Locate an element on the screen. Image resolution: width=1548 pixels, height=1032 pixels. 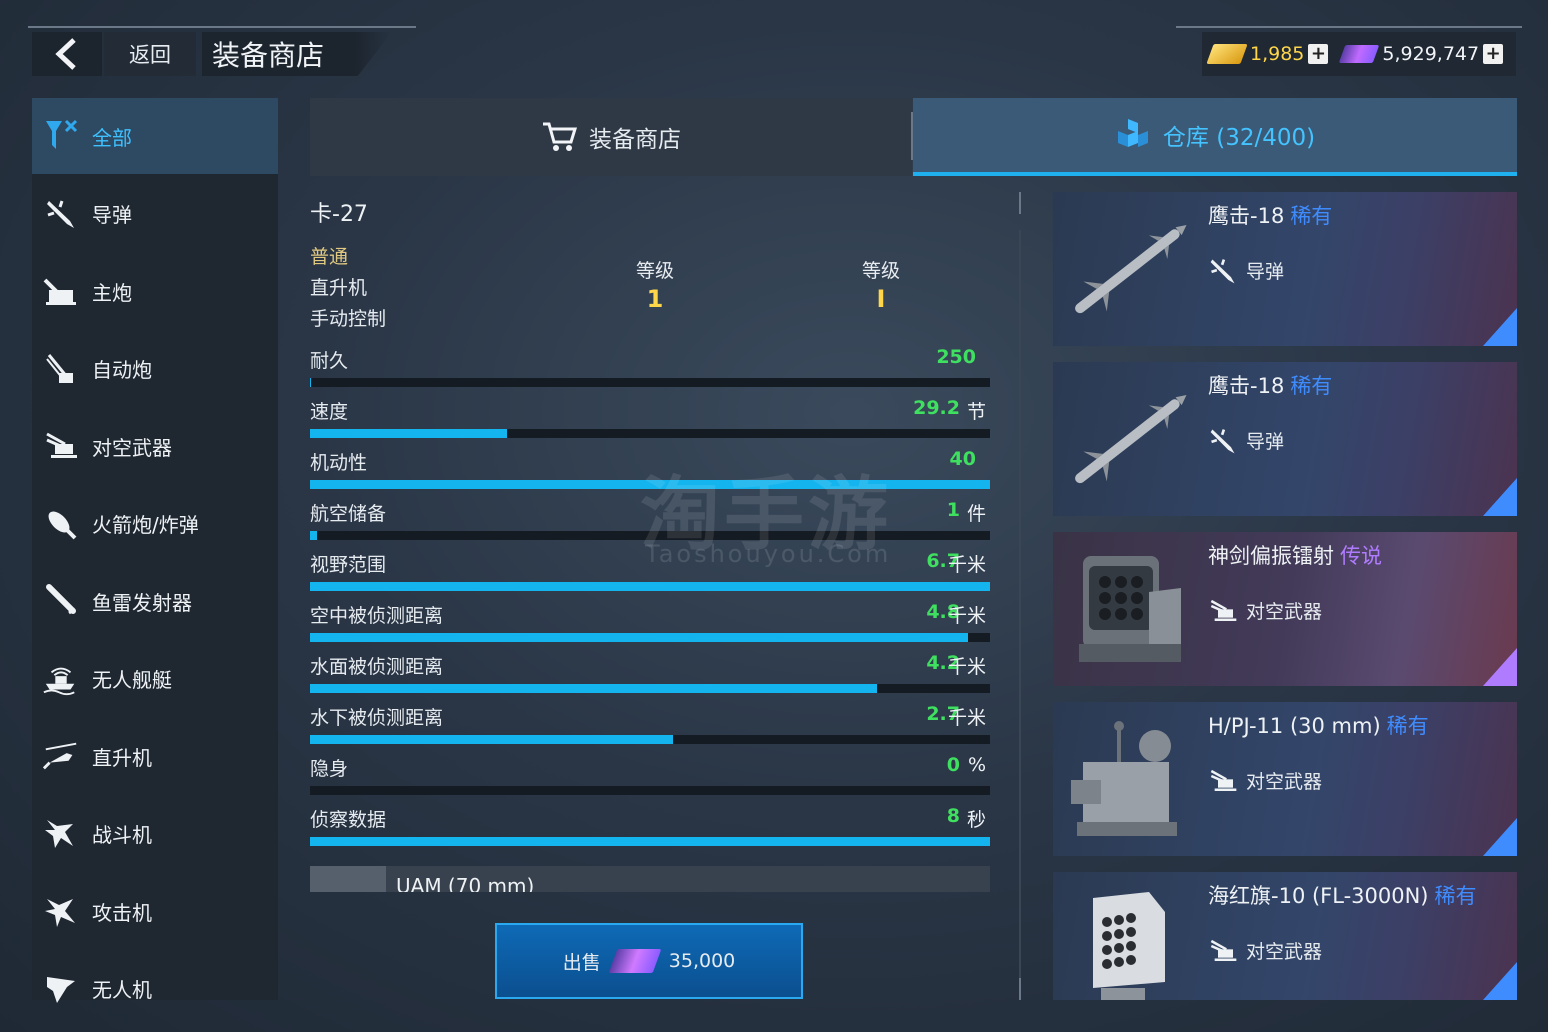
card-type: 导弹 is located at coordinates (1246, 440).